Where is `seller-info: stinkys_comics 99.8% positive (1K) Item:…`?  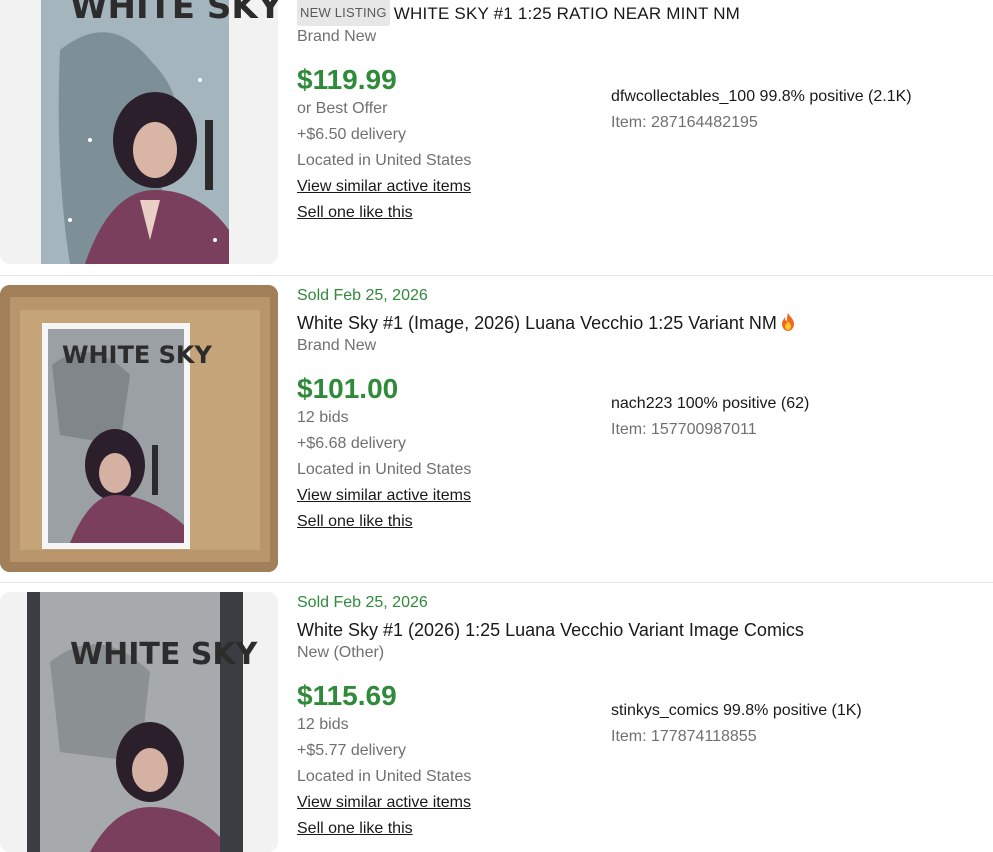 seller-info: stinkys_comics 99.8% positive (1K) Item:… is located at coordinates (791, 724).